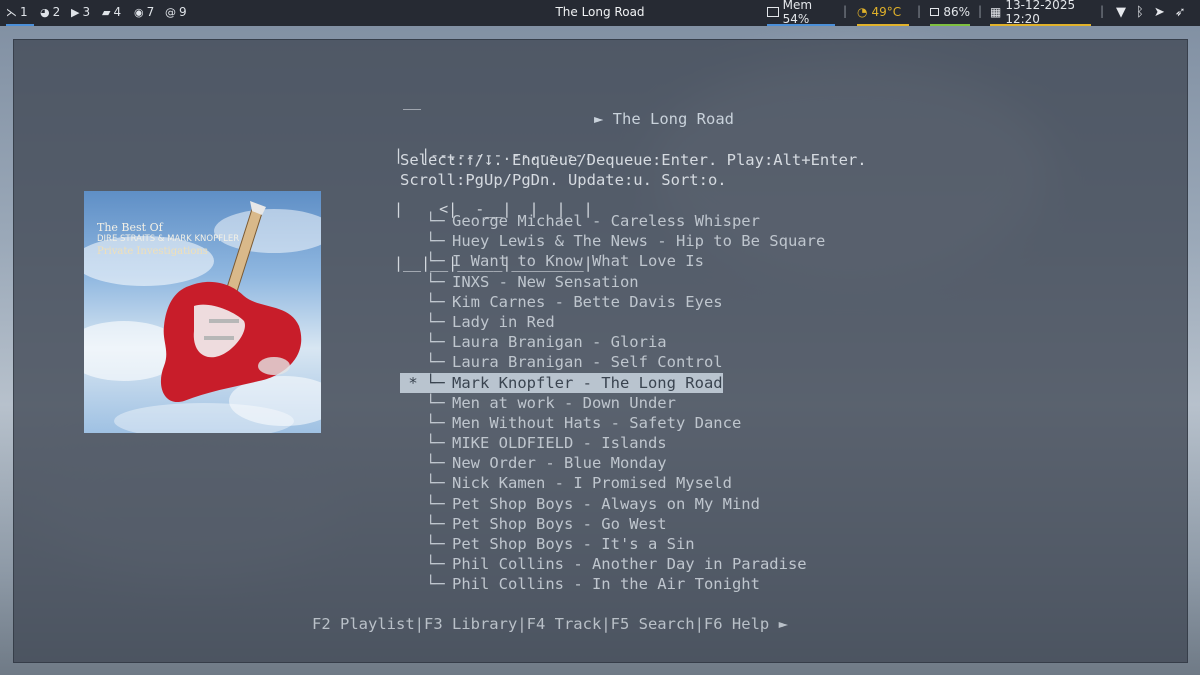  What do you see at coordinates (111, 12) in the screenshot?
I see `workspace-4: ▰ 4` at bounding box center [111, 12].